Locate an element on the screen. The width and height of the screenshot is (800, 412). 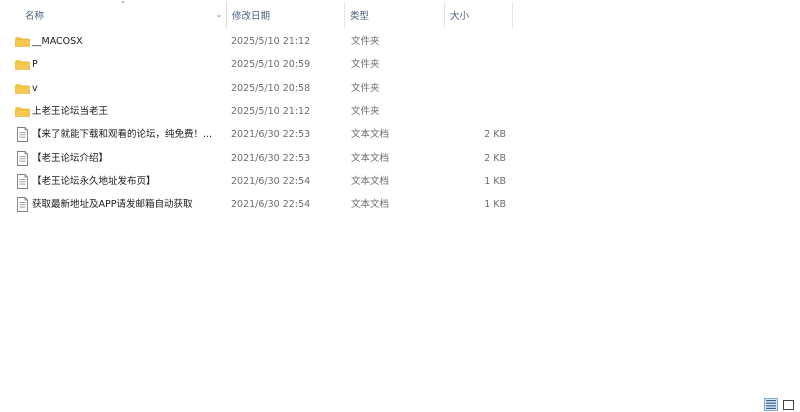
column-header-date-label: 修改日期 is located at coordinates (251, 16).